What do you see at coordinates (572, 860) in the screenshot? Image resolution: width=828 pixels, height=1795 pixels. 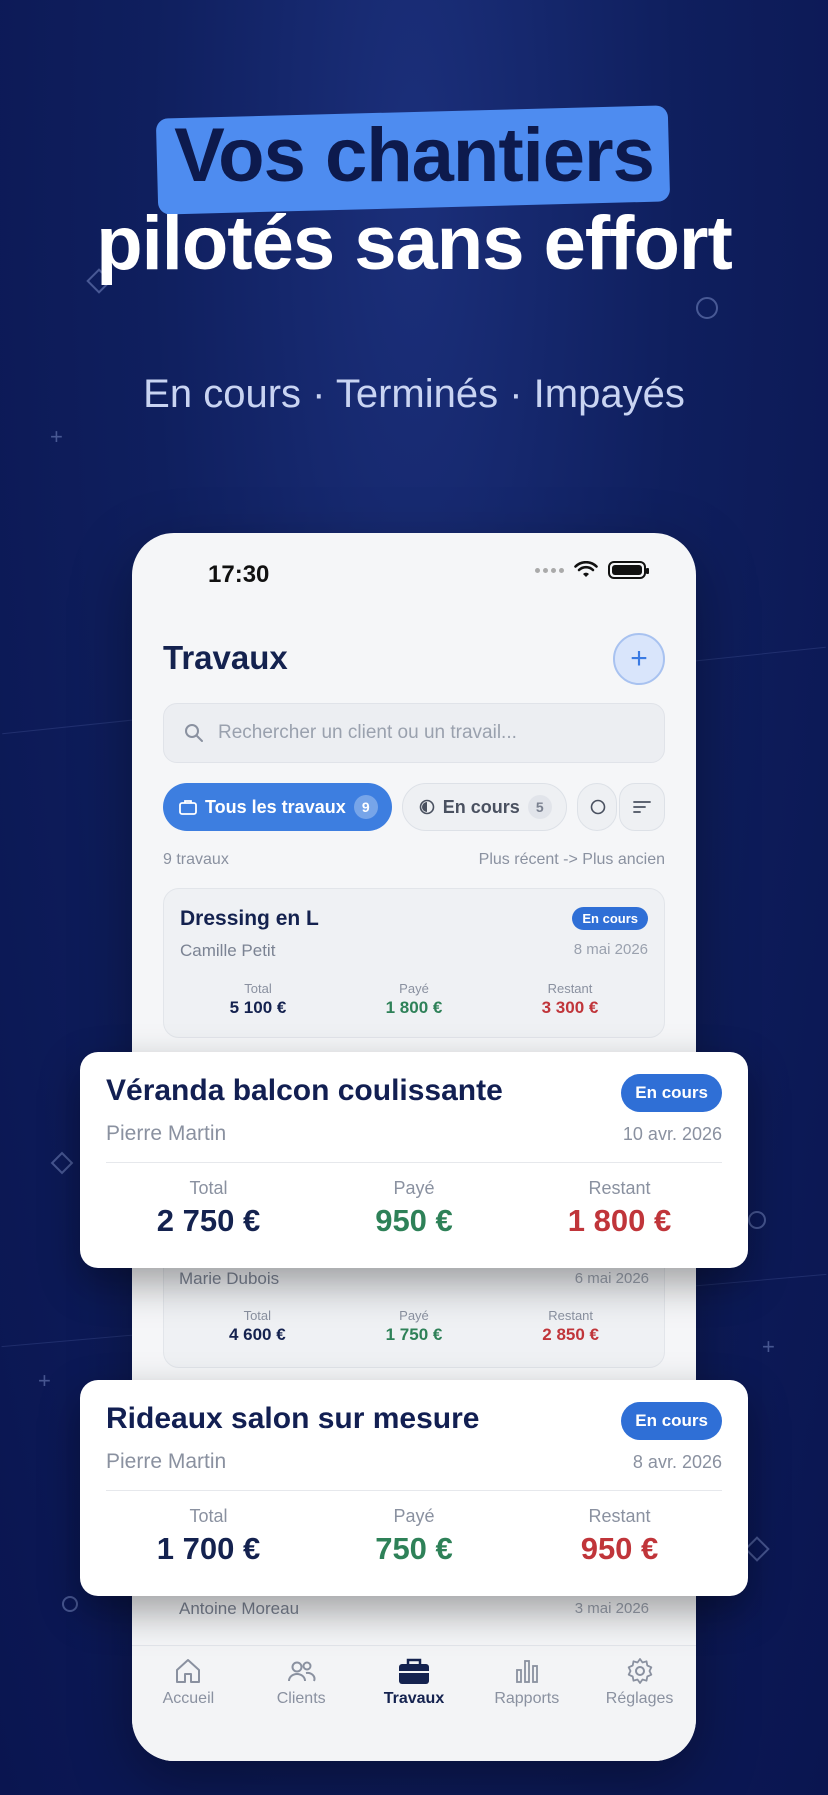 I see `sort-label: Plus récent -> Plus ancien` at bounding box center [572, 860].